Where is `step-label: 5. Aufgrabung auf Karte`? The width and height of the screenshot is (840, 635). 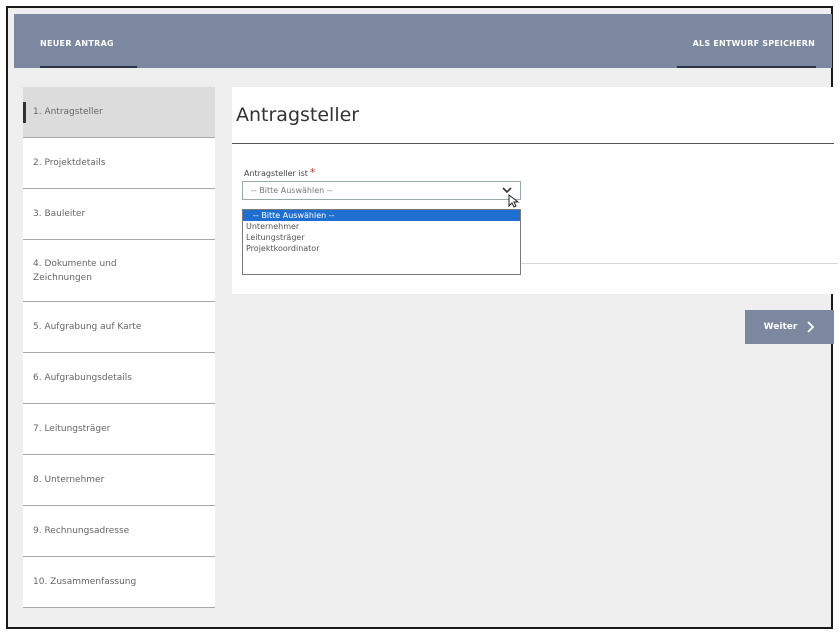
step-label: 5. Aufgrabung auf Karte is located at coordinates (87, 327).